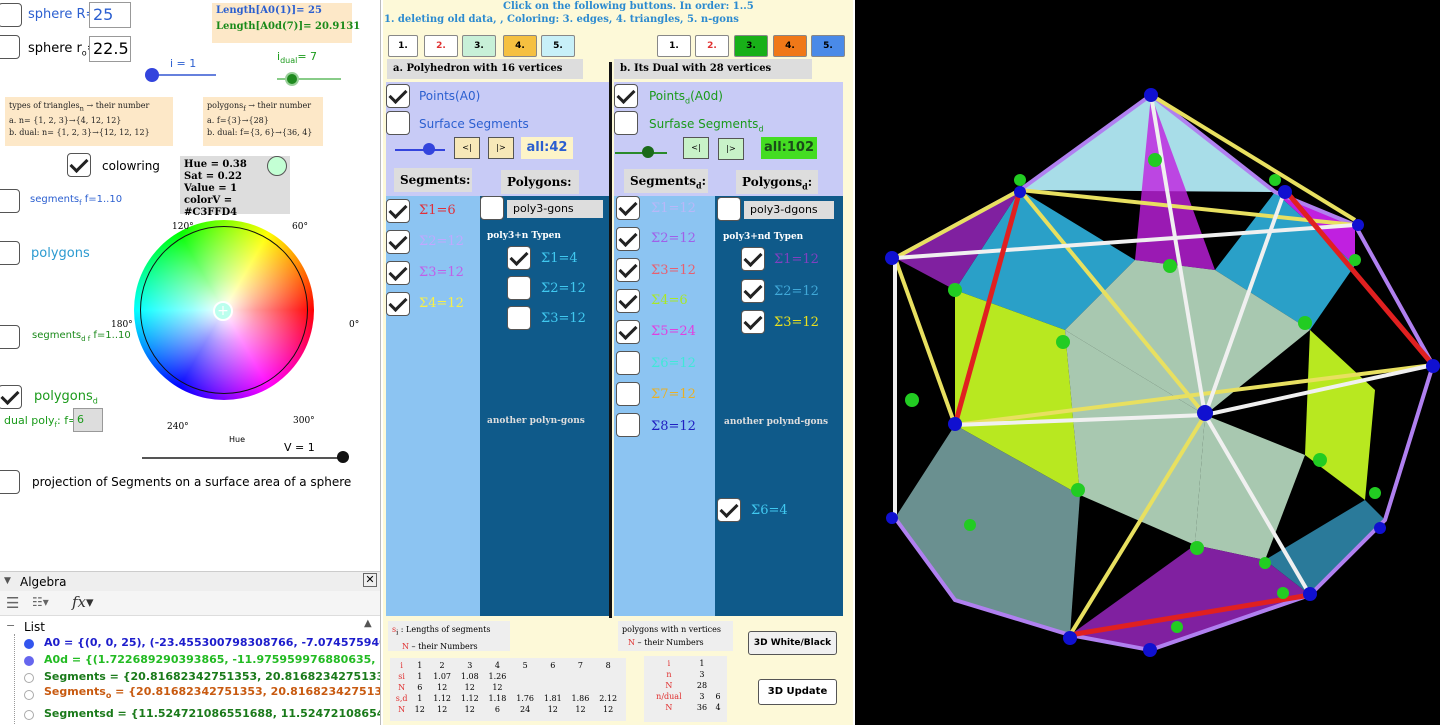 The width and height of the screenshot is (1440, 725). What do you see at coordinates (628, 239) in the screenshot?
I see `sigma-b-2-checkbox` at bounding box center [628, 239].